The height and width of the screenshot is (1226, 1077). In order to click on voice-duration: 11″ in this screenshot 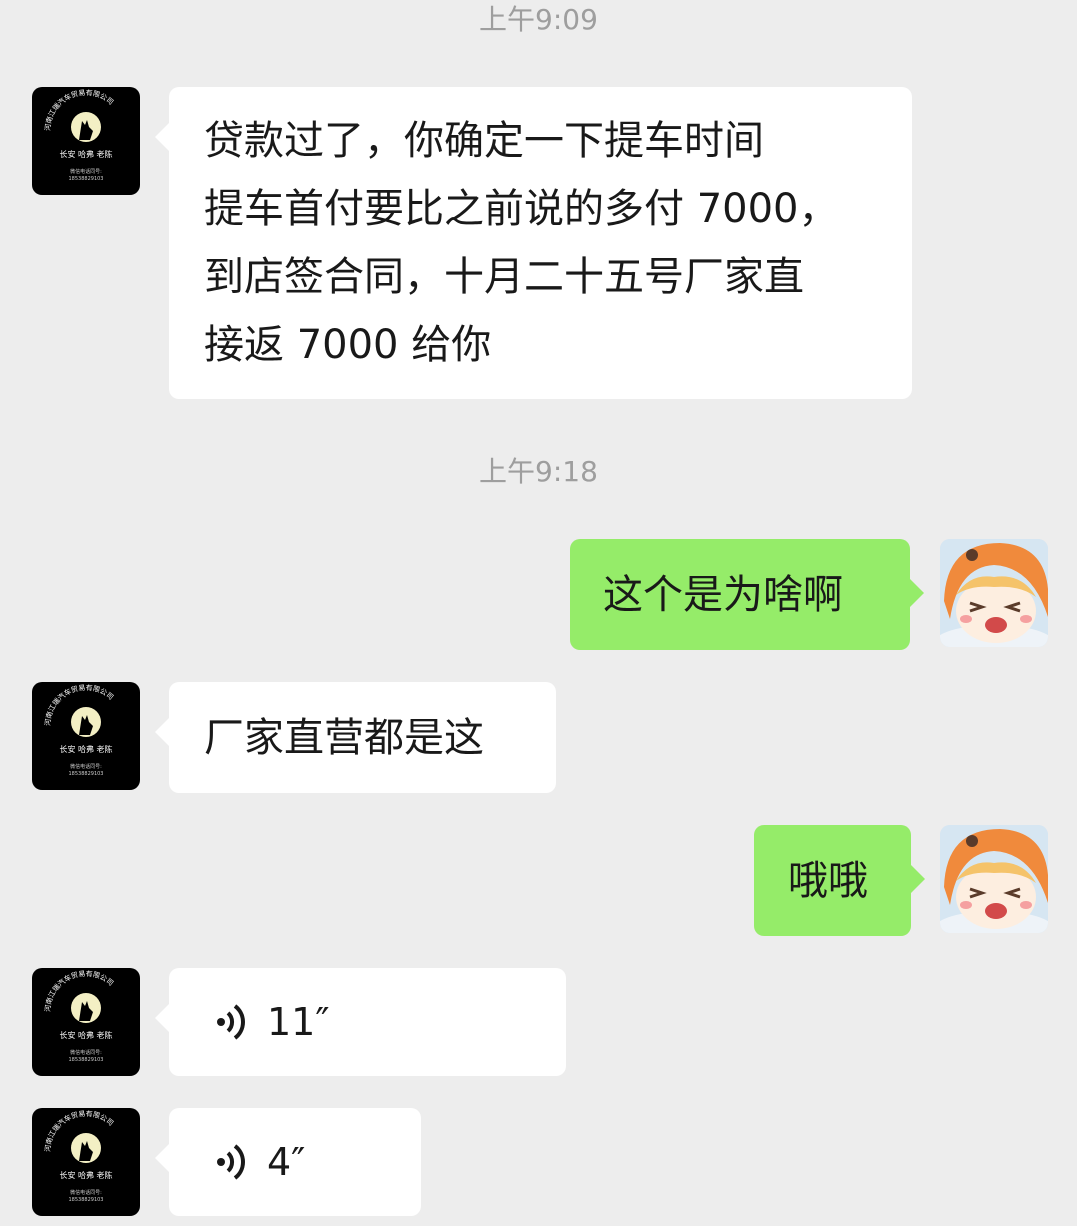, I will do `click(298, 1022)`.